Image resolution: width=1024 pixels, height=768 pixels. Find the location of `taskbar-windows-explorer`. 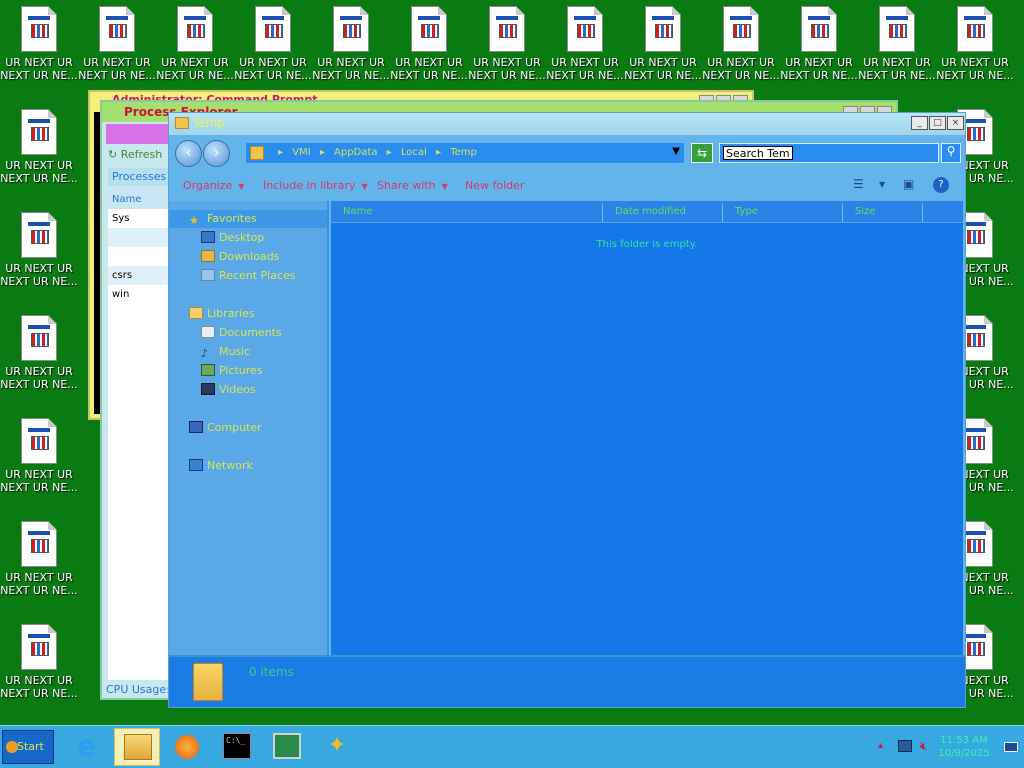

taskbar-windows-explorer is located at coordinates (137, 747).